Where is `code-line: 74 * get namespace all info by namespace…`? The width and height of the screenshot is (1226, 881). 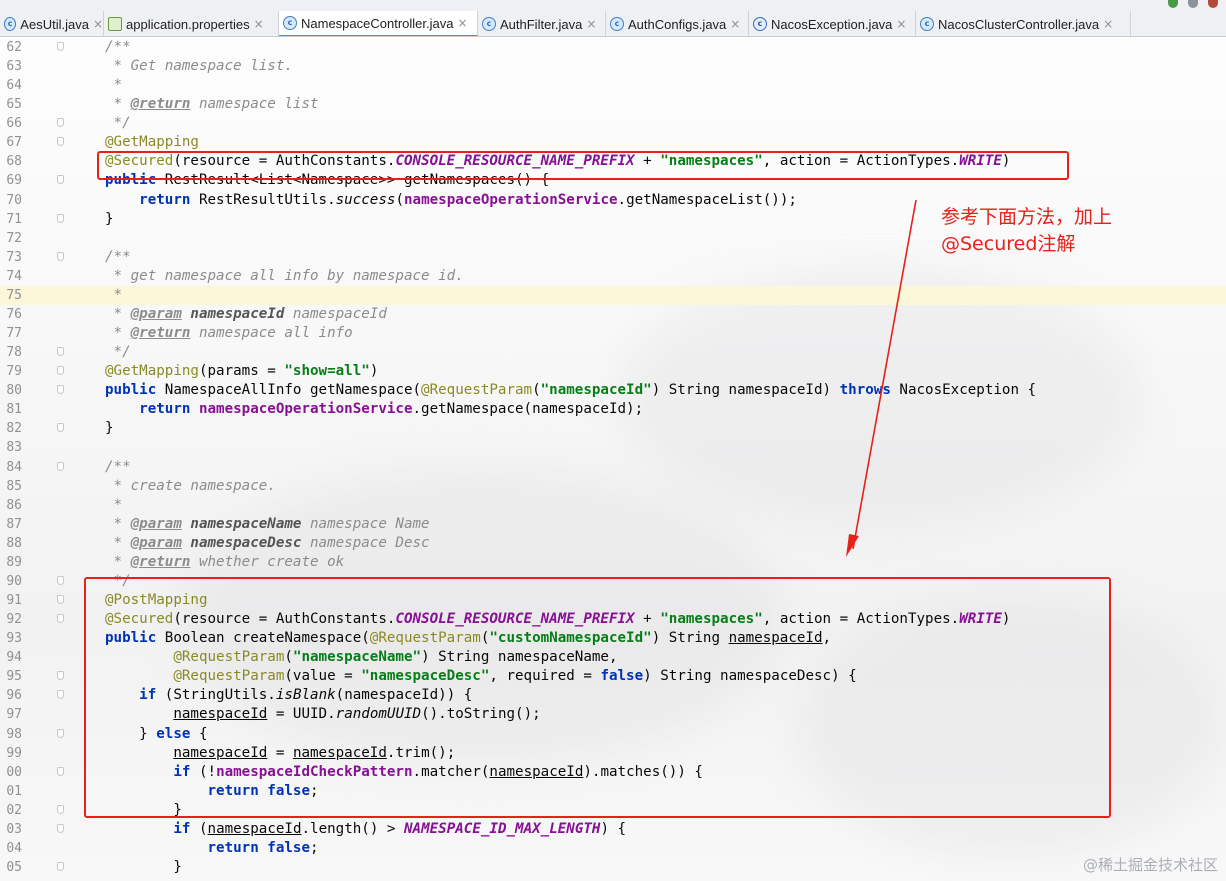 code-line: 74 * get namespace all info by namespace… is located at coordinates (613, 276).